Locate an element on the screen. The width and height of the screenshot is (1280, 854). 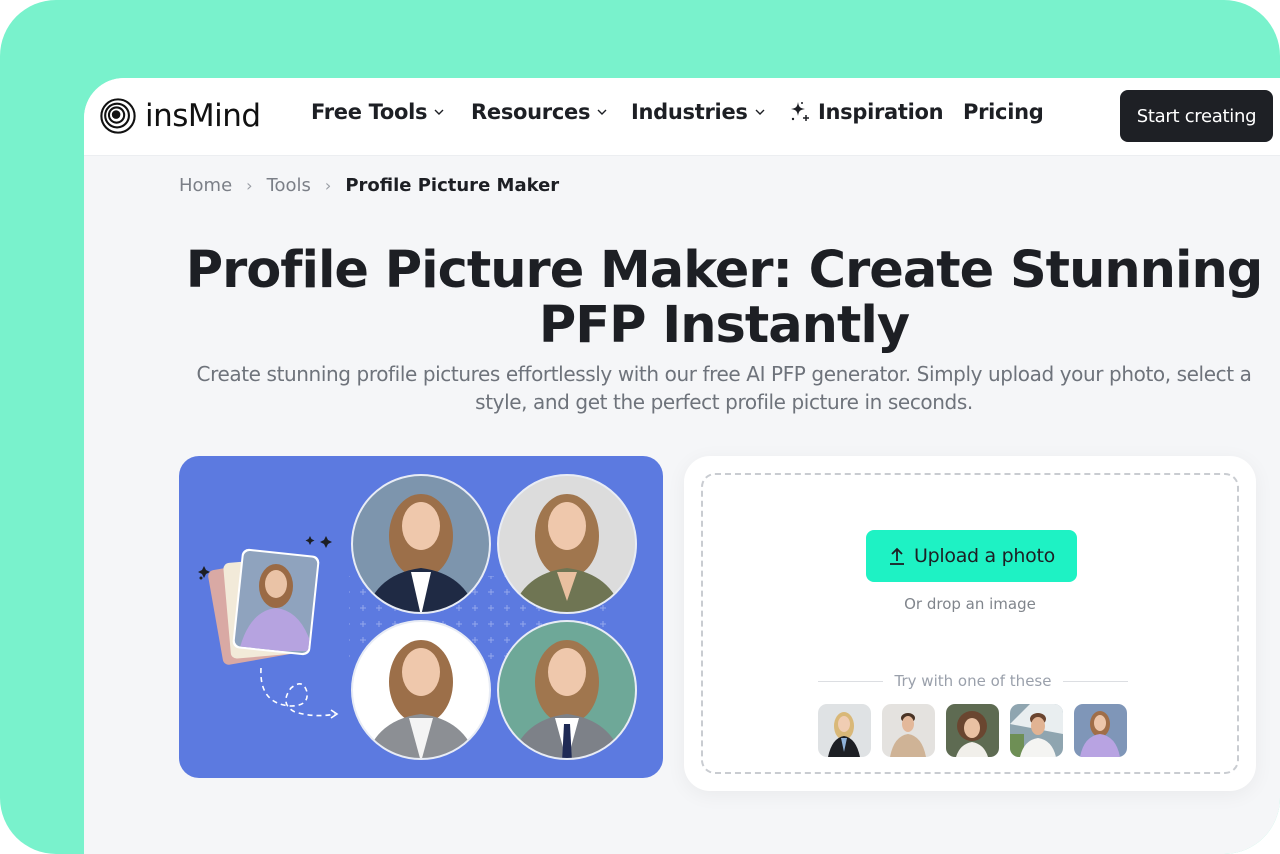
start-creating-button: Start creating is located at coordinates (1196, 116).